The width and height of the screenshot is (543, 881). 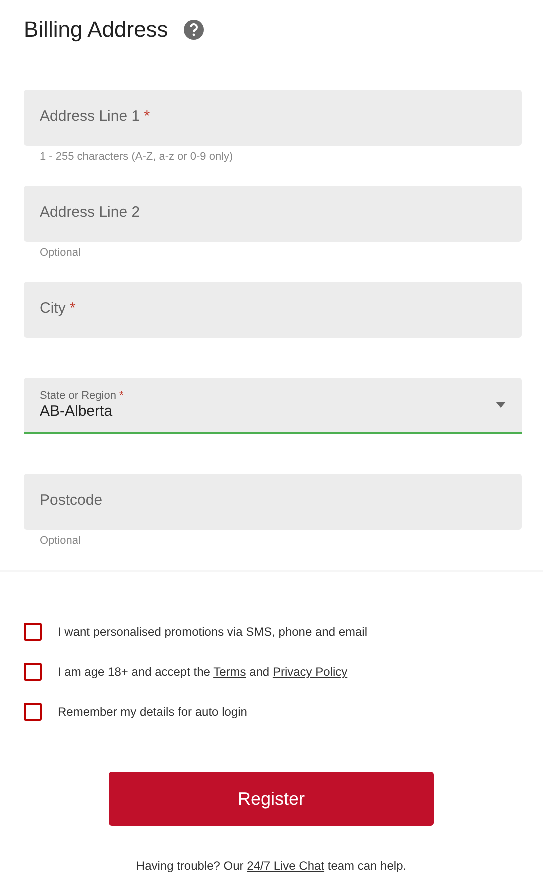 What do you see at coordinates (273, 118) in the screenshot?
I see `input-field: Address Line 1 *` at bounding box center [273, 118].